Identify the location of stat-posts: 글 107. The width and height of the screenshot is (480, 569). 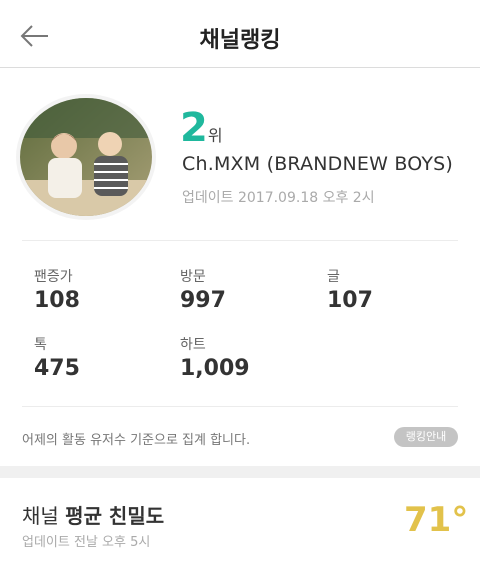
(350, 289).